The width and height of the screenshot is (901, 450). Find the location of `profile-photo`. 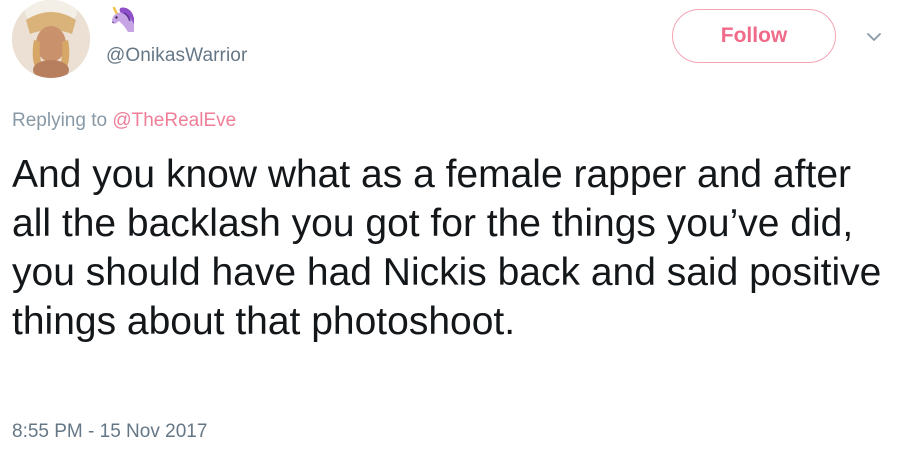

profile-photo is located at coordinates (51, 39).